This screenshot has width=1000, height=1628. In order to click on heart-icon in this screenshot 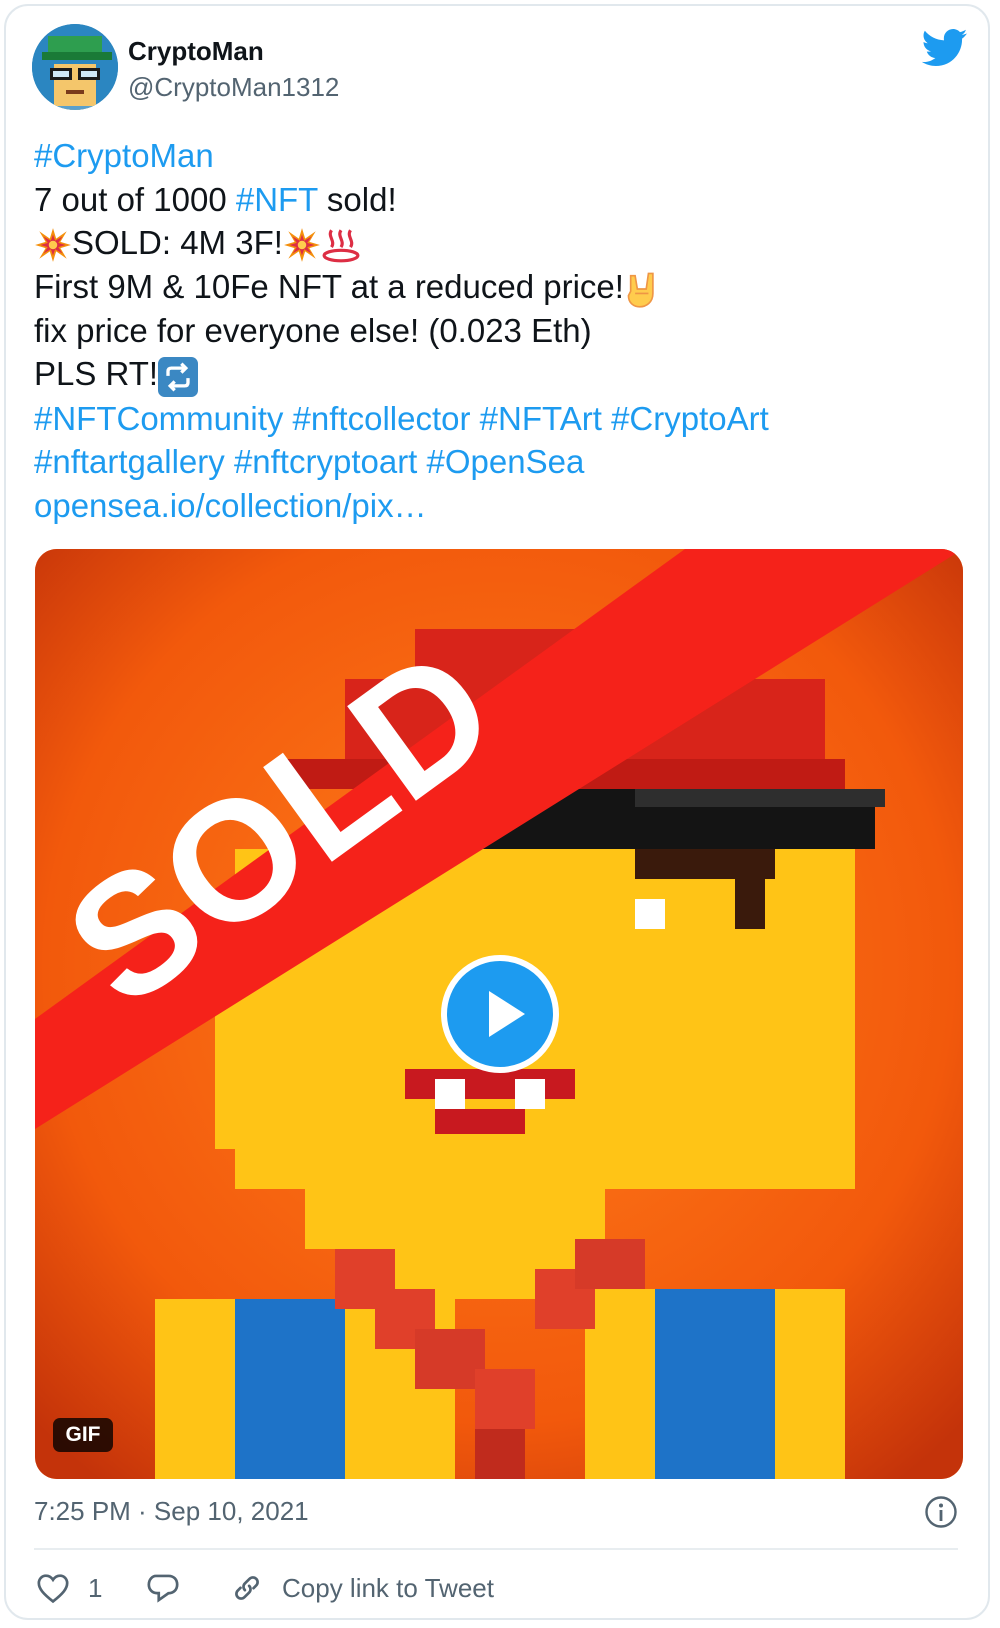, I will do `click(53, 1589)`.